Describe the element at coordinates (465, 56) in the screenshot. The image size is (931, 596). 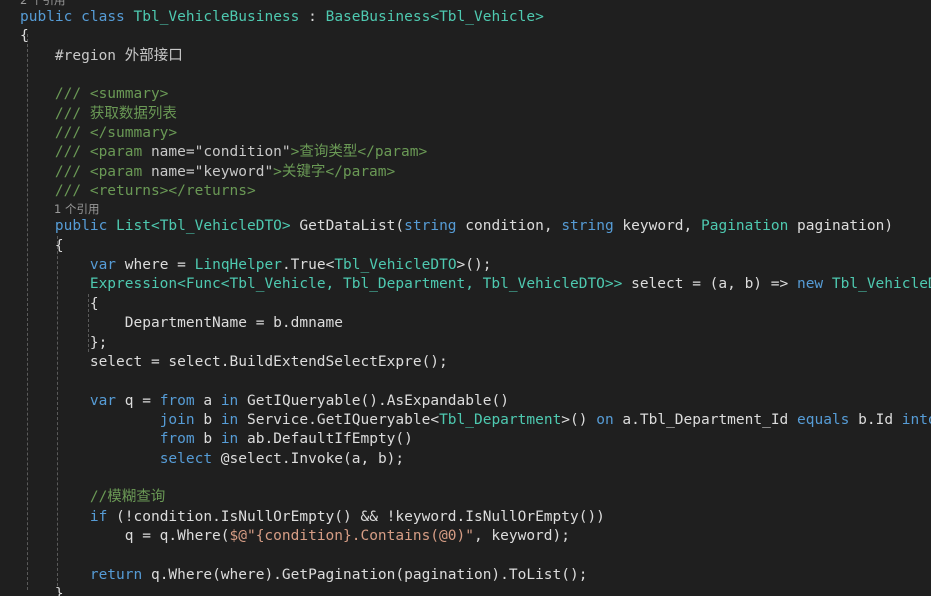
I see `code-line-region-directive: #region 外部接口` at that location.